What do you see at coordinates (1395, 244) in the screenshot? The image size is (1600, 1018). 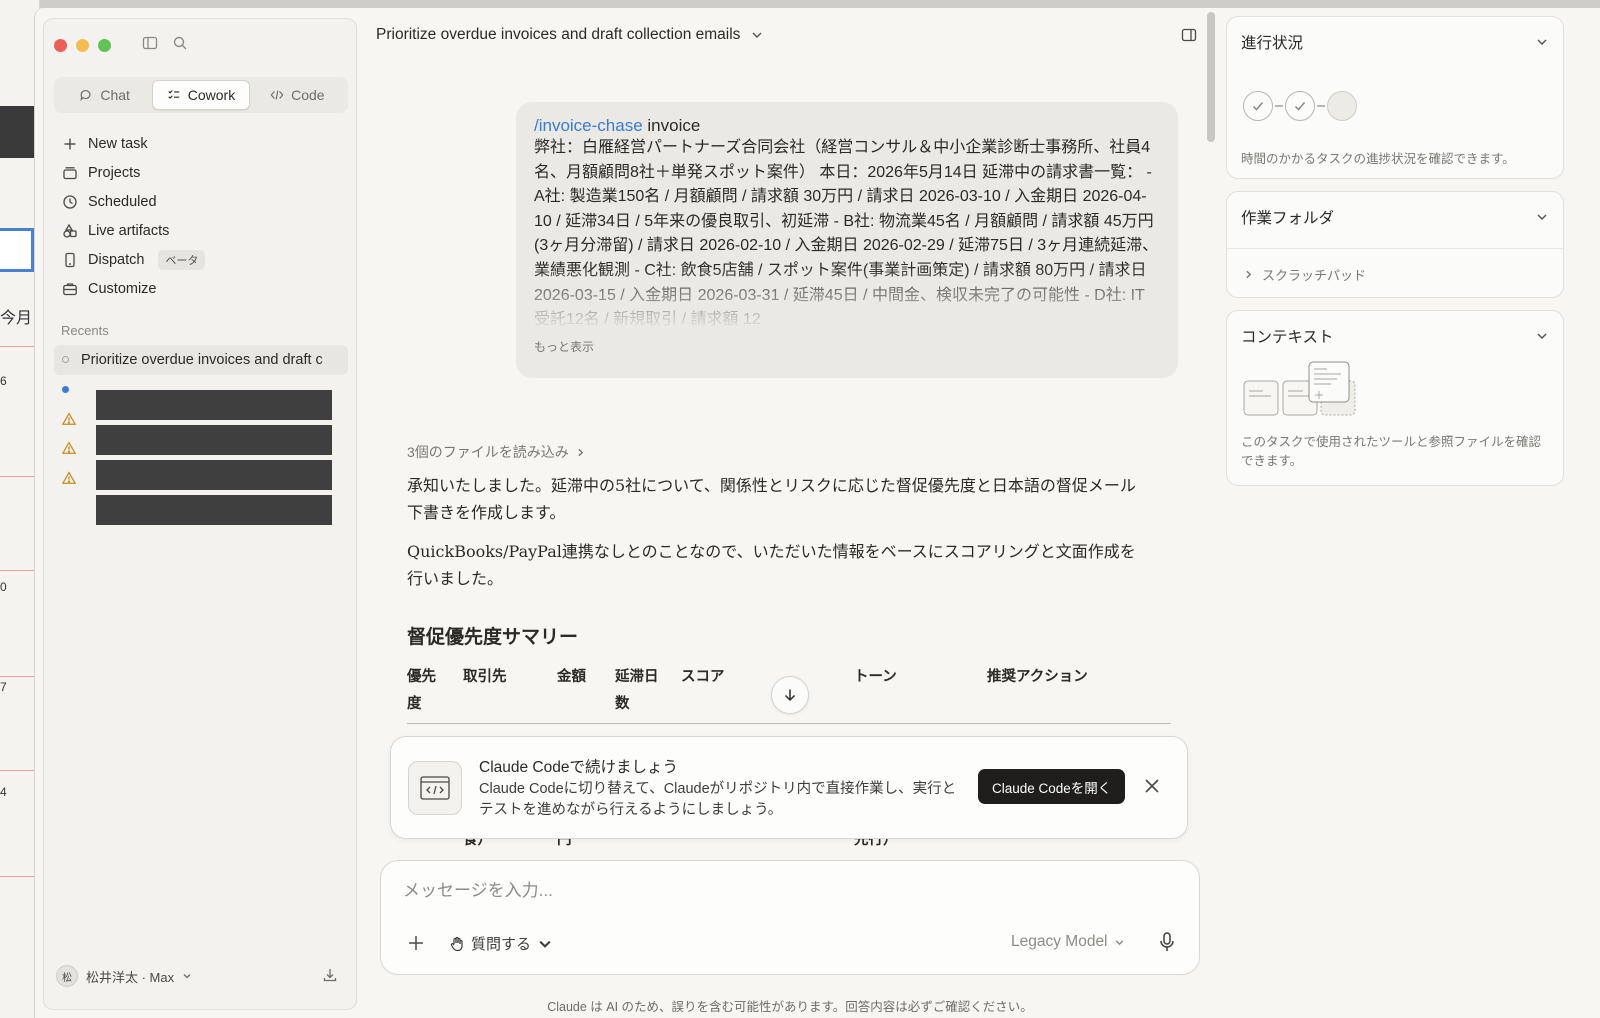 I see `working-folder-card: 作業フォルダ スクラッチパッド` at bounding box center [1395, 244].